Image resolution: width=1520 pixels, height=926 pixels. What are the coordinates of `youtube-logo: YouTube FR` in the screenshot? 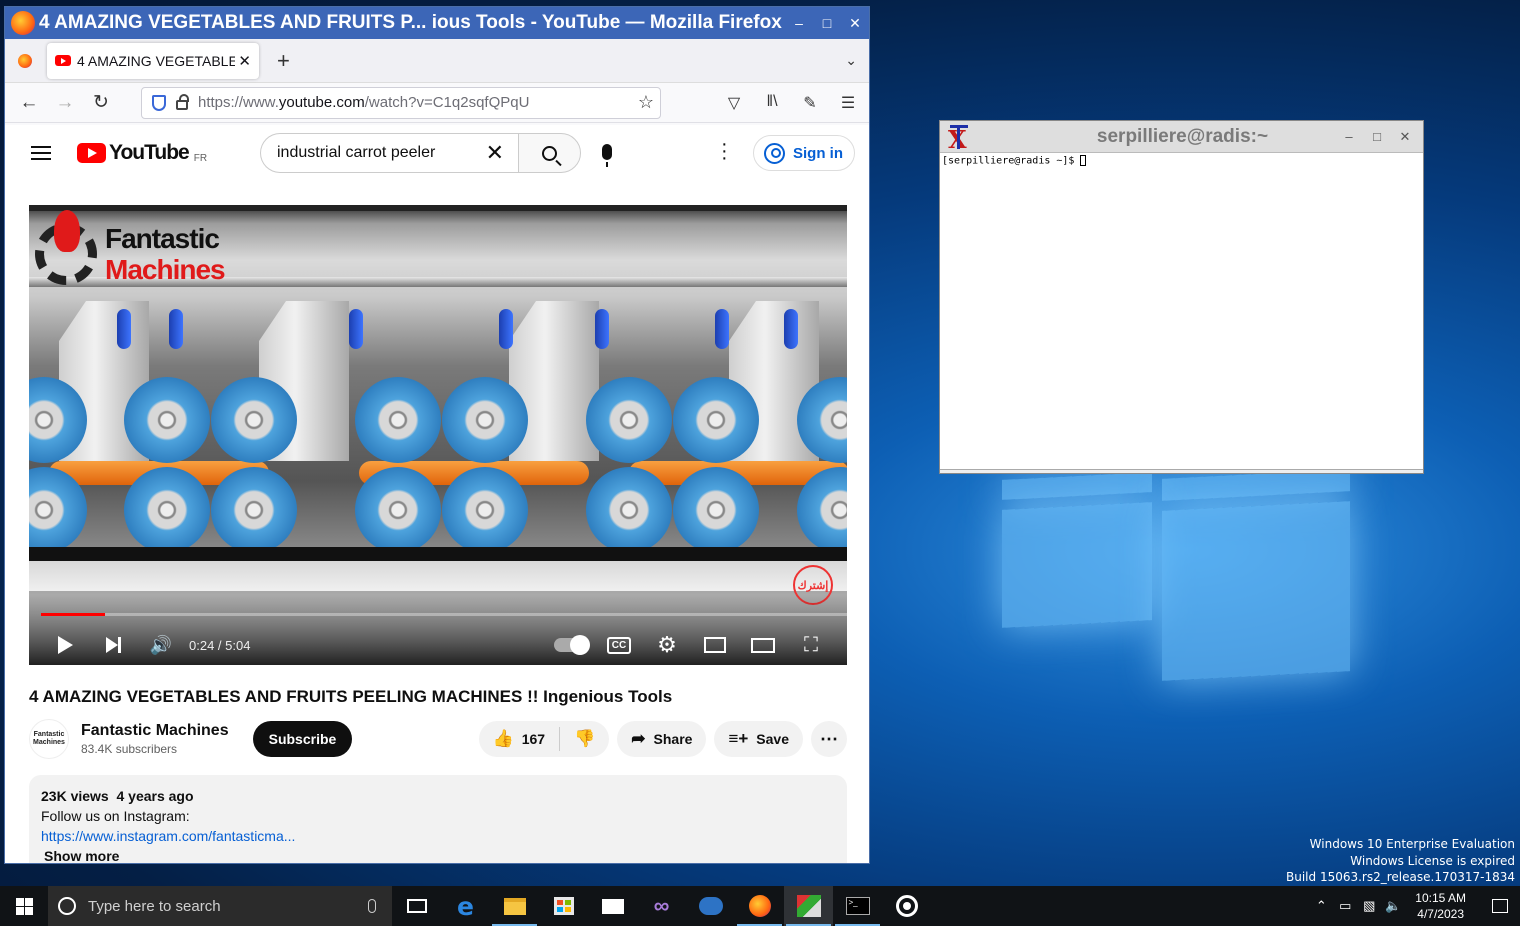 It's located at (142, 153).